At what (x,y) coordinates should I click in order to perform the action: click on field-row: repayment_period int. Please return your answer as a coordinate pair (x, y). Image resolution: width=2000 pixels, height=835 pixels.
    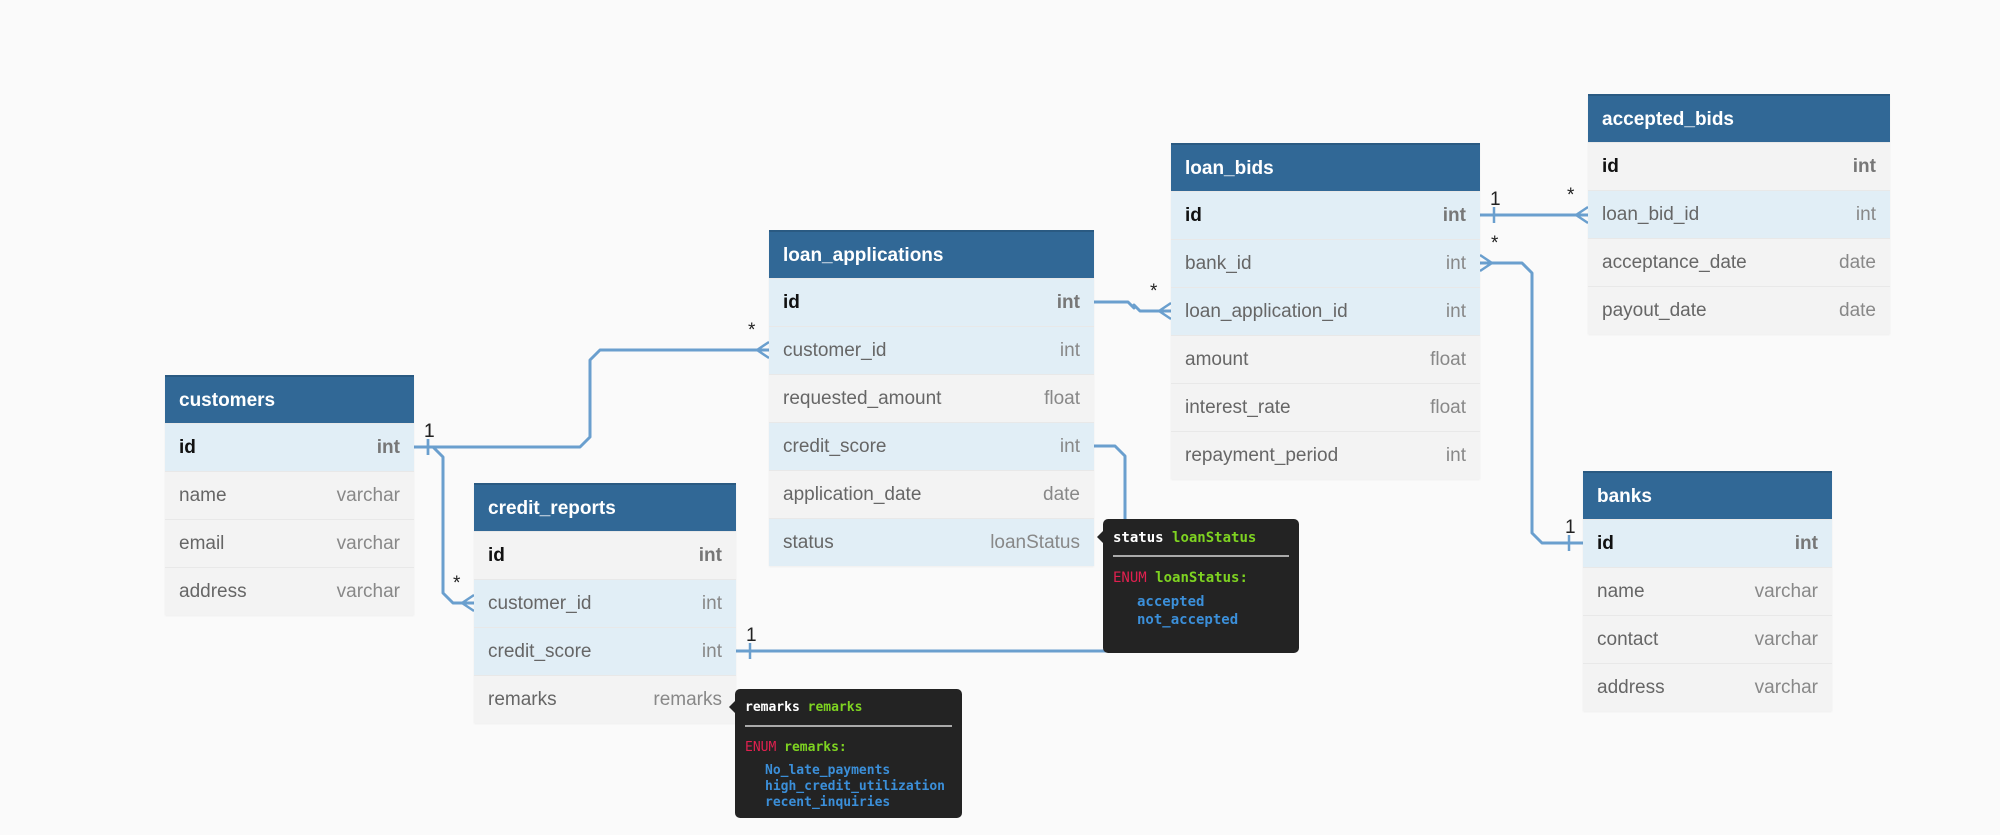
    Looking at the image, I should click on (1325, 455).